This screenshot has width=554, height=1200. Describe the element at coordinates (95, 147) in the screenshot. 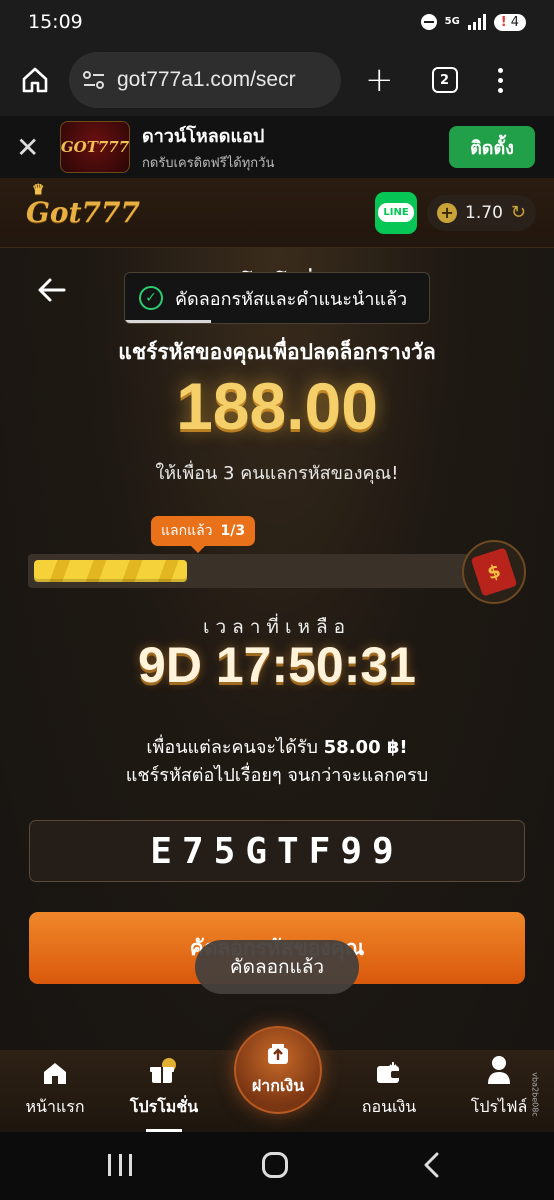

I see `app-logo: GOT777` at that location.